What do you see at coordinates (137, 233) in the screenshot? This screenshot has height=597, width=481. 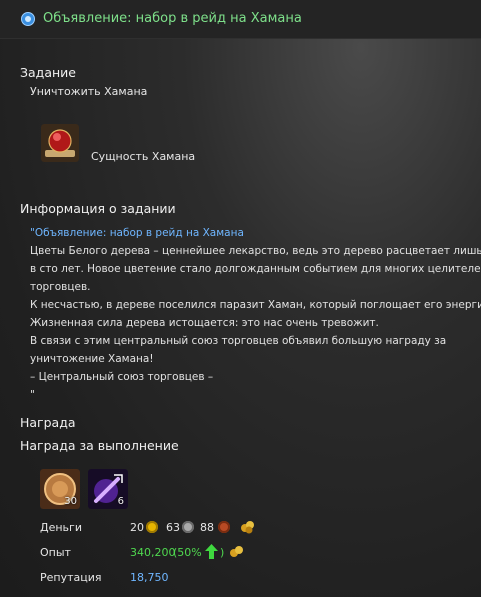 I see `desc-line: "Объявление: набор в рейд на Хамана` at bounding box center [137, 233].